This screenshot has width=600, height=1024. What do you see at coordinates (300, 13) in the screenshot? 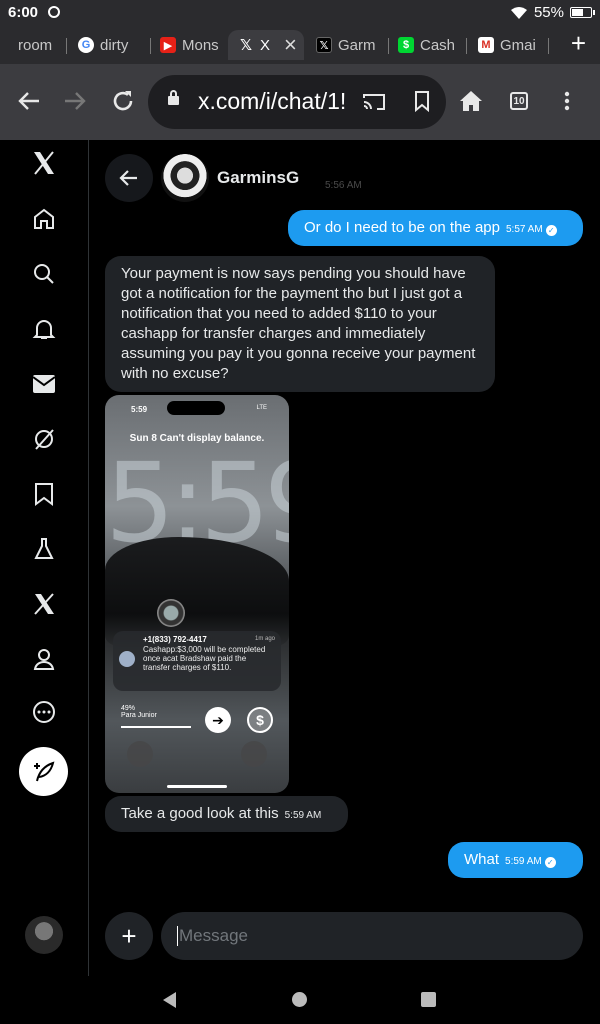
I see `status-bar: 6:00 55%` at bounding box center [300, 13].